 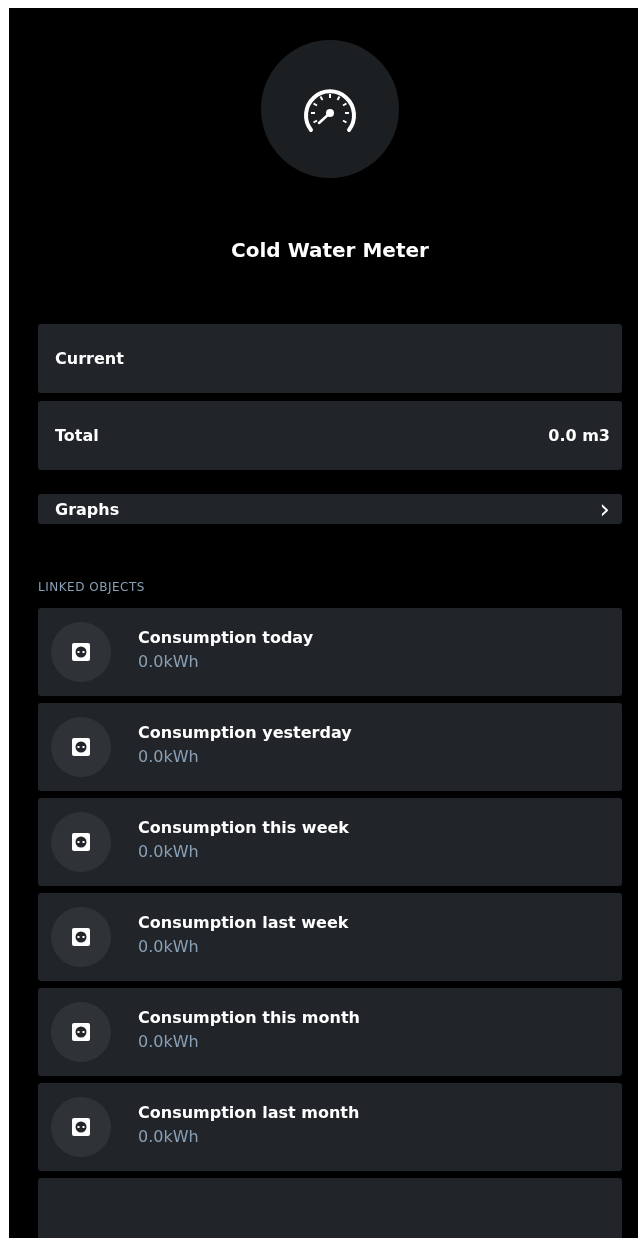 I want to click on linked-object-row: Consumption last month 0.0kWh, so click(x=330, y=1127).